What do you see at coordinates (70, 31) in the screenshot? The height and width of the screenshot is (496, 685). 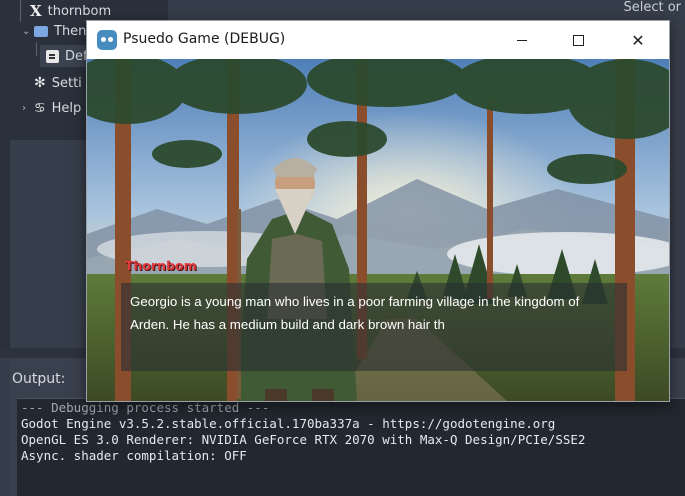 I see `tree-item-label: Then` at bounding box center [70, 31].